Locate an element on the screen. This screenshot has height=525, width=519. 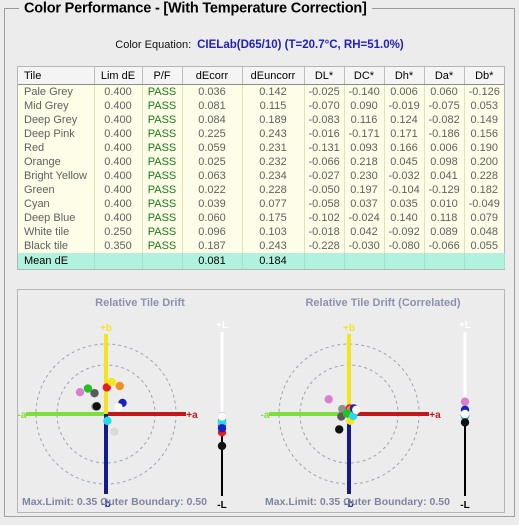
cell-dEcorr: 0.096 is located at coordinates (212, 232).